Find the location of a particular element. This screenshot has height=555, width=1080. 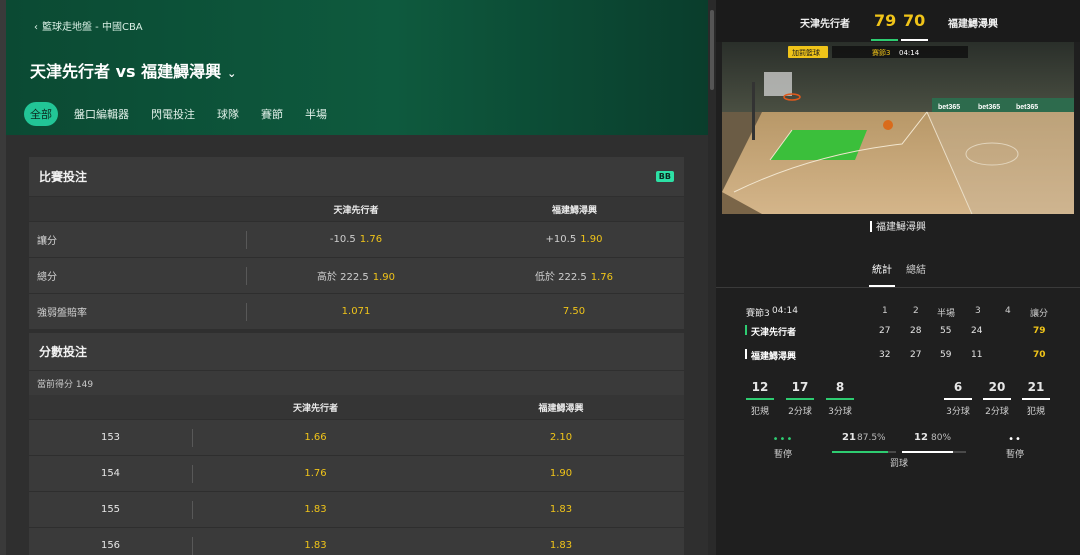

right-scrollbar is located at coordinates (712, 277).